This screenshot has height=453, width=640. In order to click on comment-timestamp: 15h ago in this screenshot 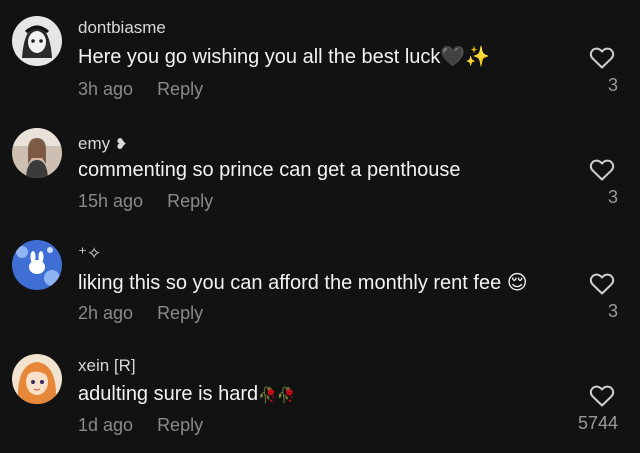, I will do `click(111, 201)`.